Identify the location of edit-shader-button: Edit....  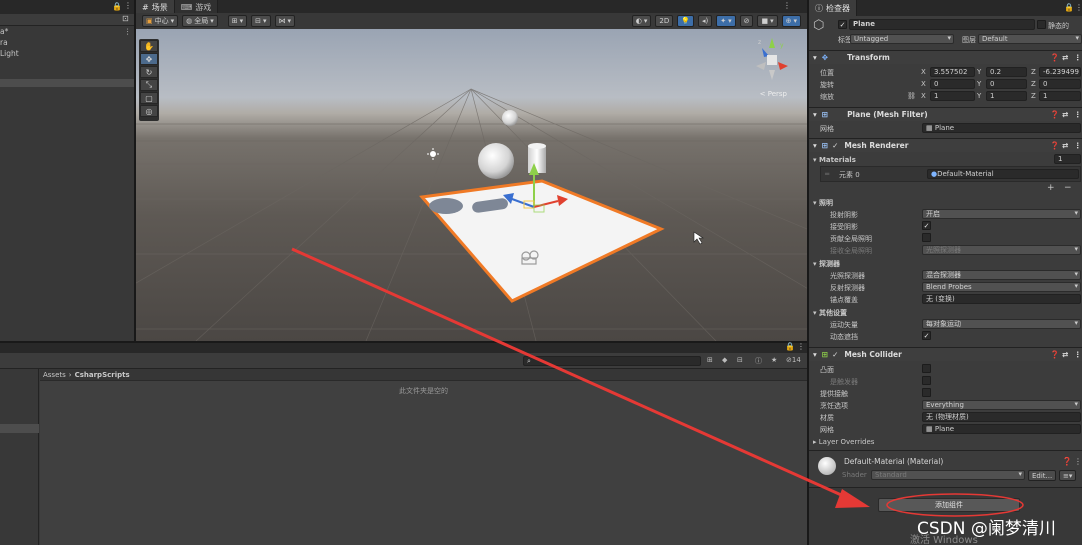
(1042, 475).